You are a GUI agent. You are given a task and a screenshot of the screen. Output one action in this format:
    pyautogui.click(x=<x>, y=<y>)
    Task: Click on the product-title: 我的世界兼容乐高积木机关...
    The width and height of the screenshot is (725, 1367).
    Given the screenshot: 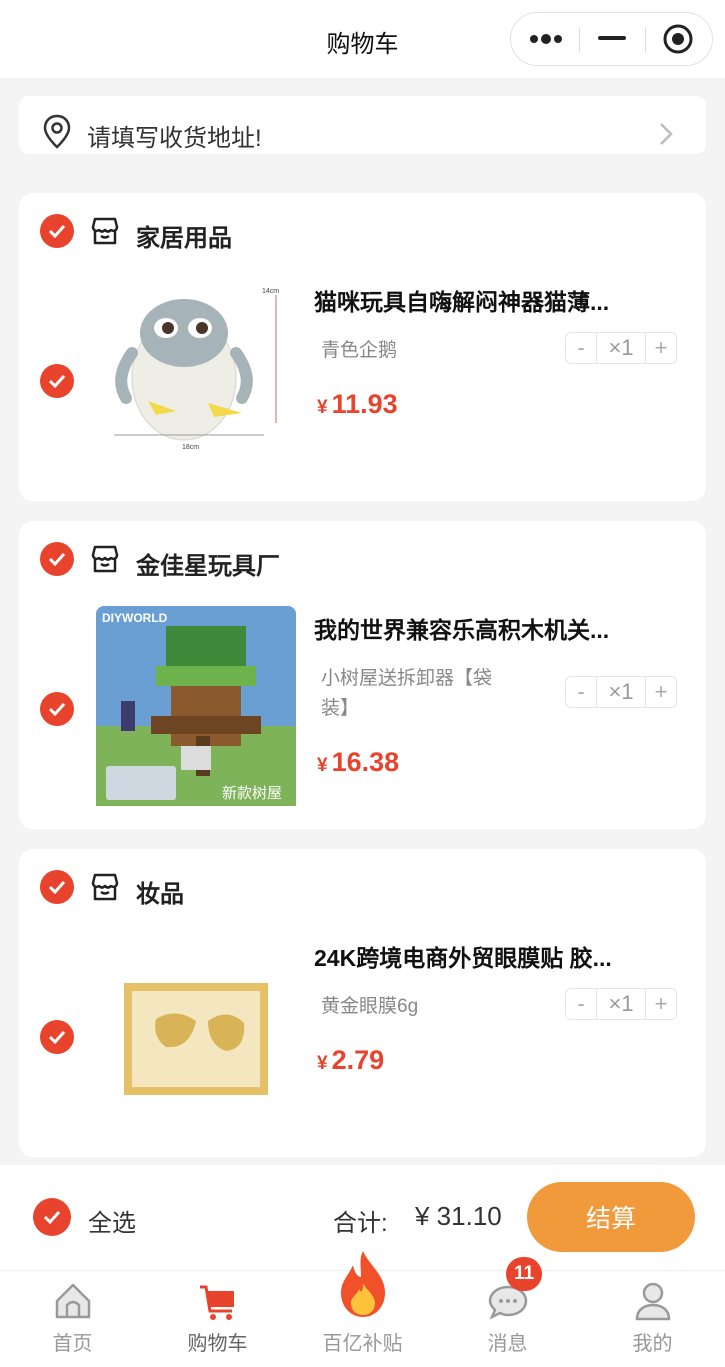 What is the action you would take?
    pyautogui.click(x=461, y=628)
    